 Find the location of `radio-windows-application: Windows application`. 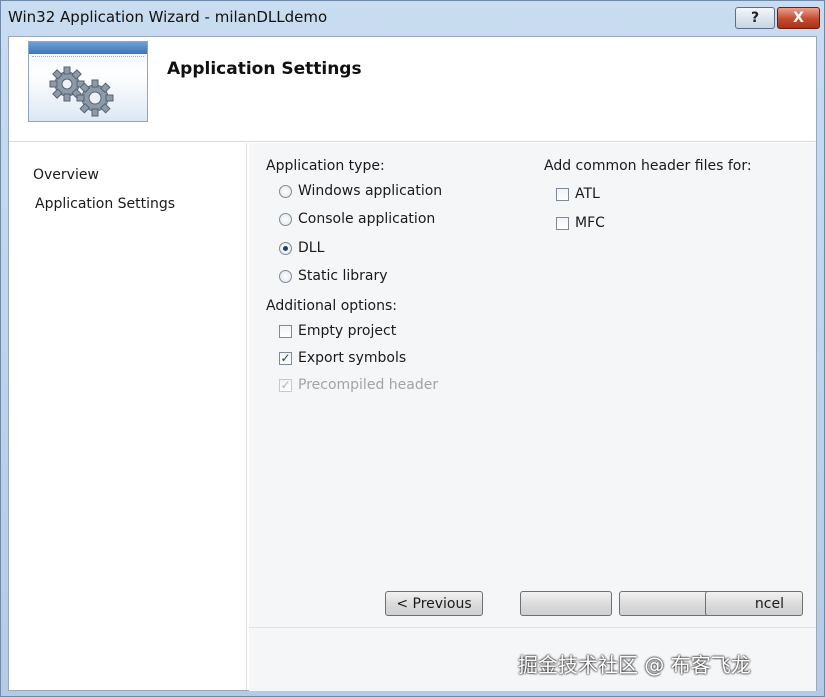

radio-windows-application: Windows application is located at coordinates (360, 191).